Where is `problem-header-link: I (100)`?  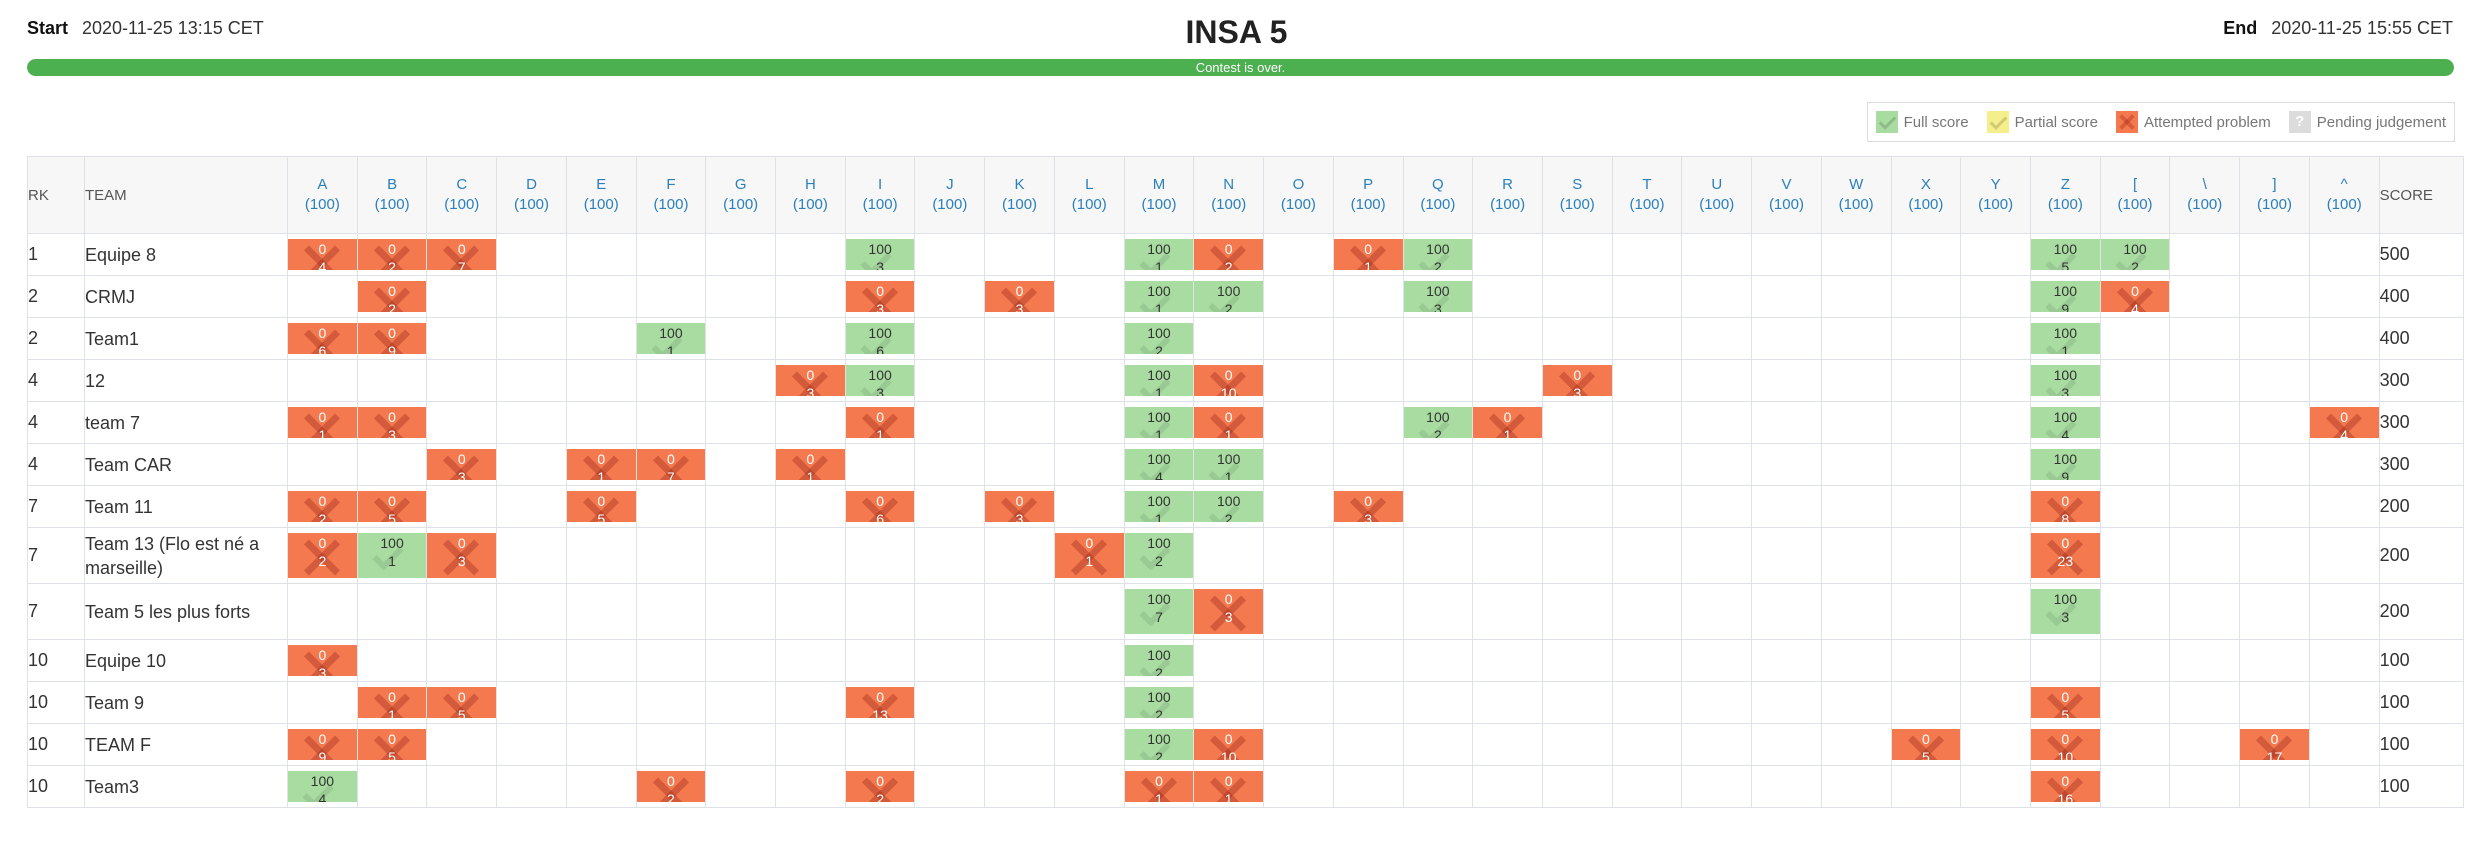 problem-header-link: I (100) is located at coordinates (880, 195).